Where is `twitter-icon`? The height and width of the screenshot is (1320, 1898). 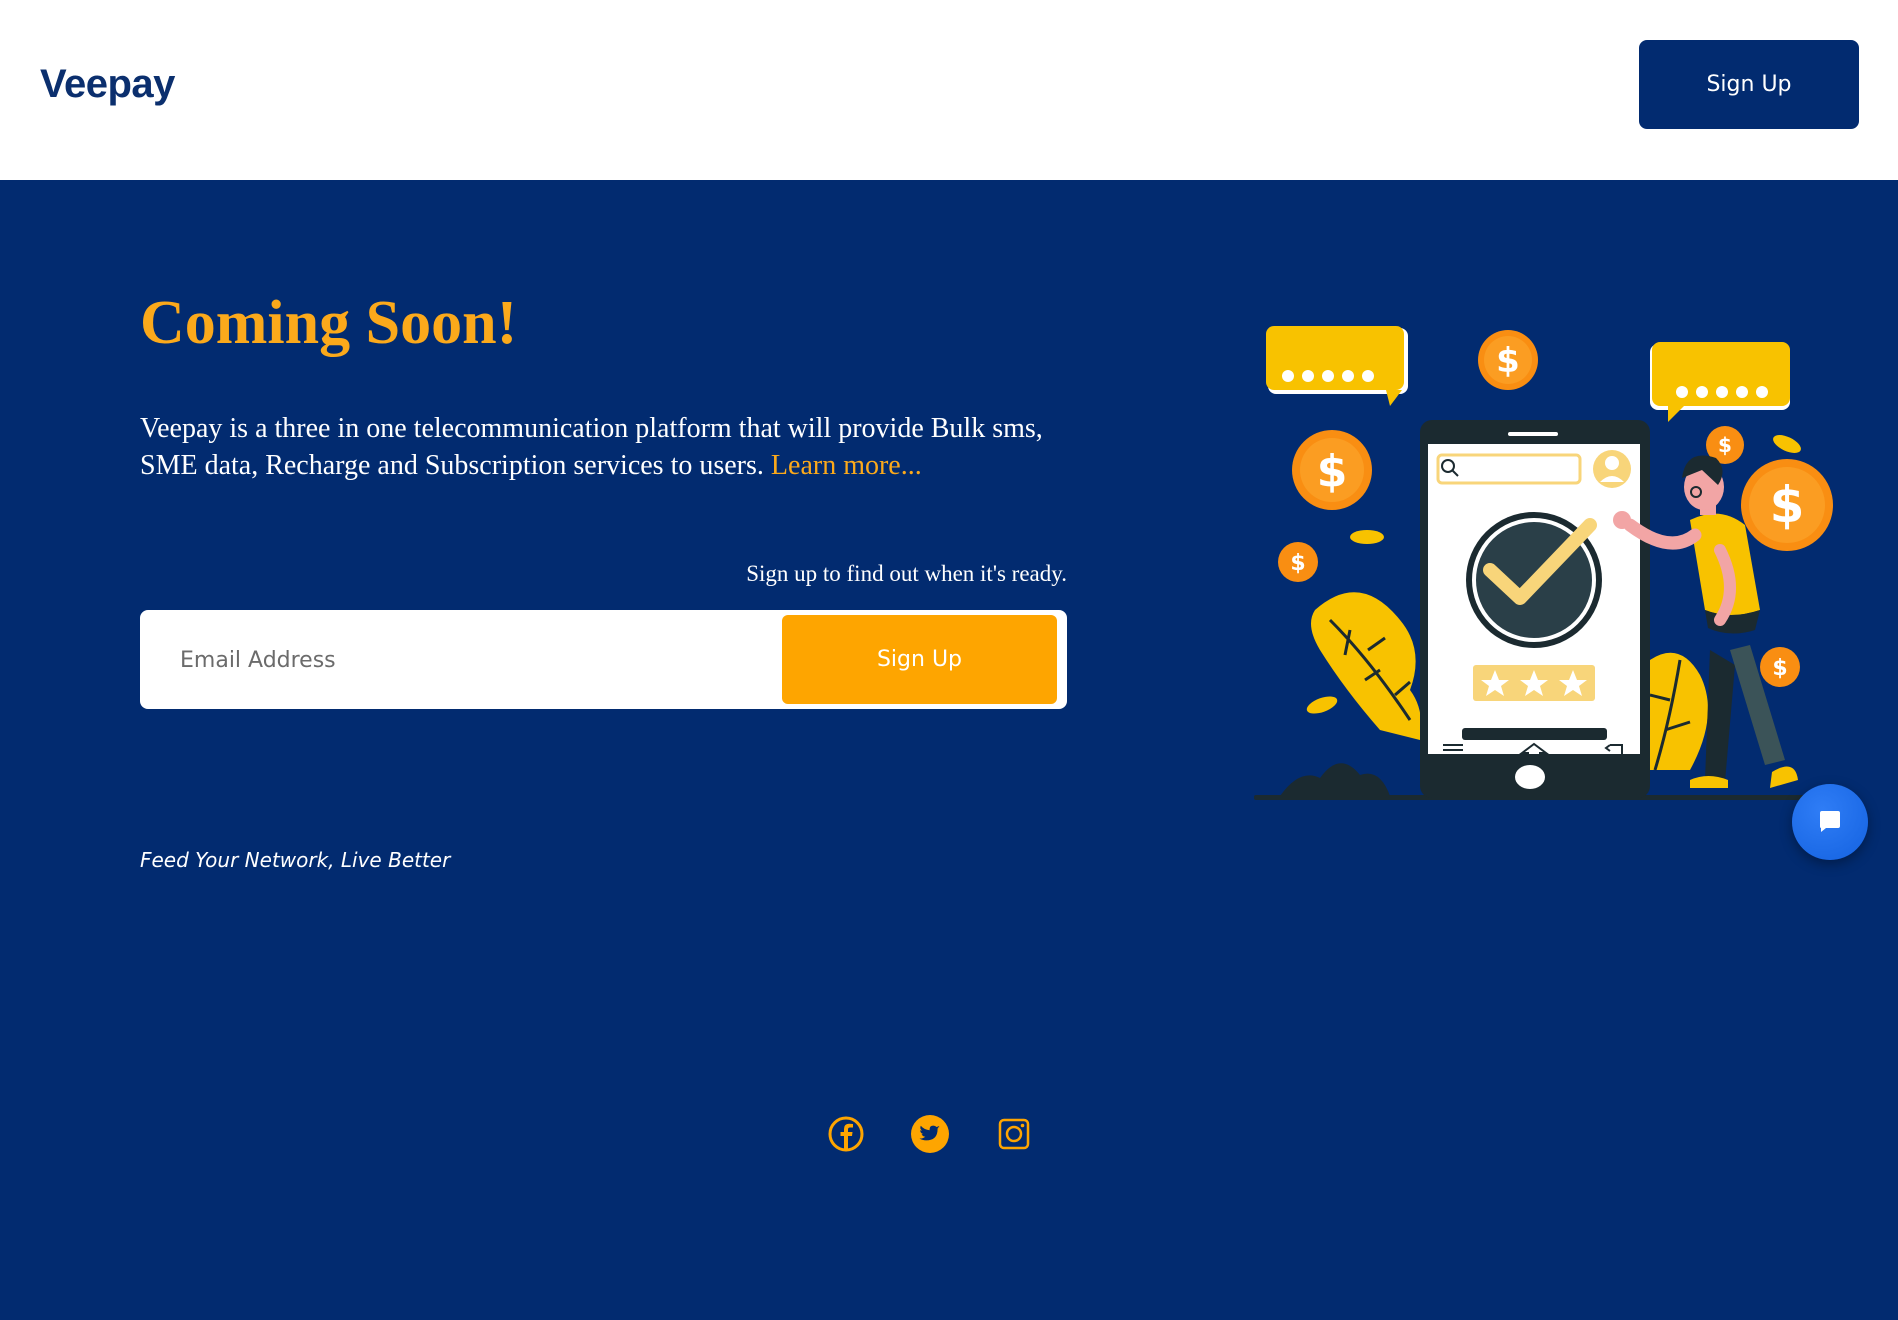 twitter-icon is located at coordinates (930, 1134).